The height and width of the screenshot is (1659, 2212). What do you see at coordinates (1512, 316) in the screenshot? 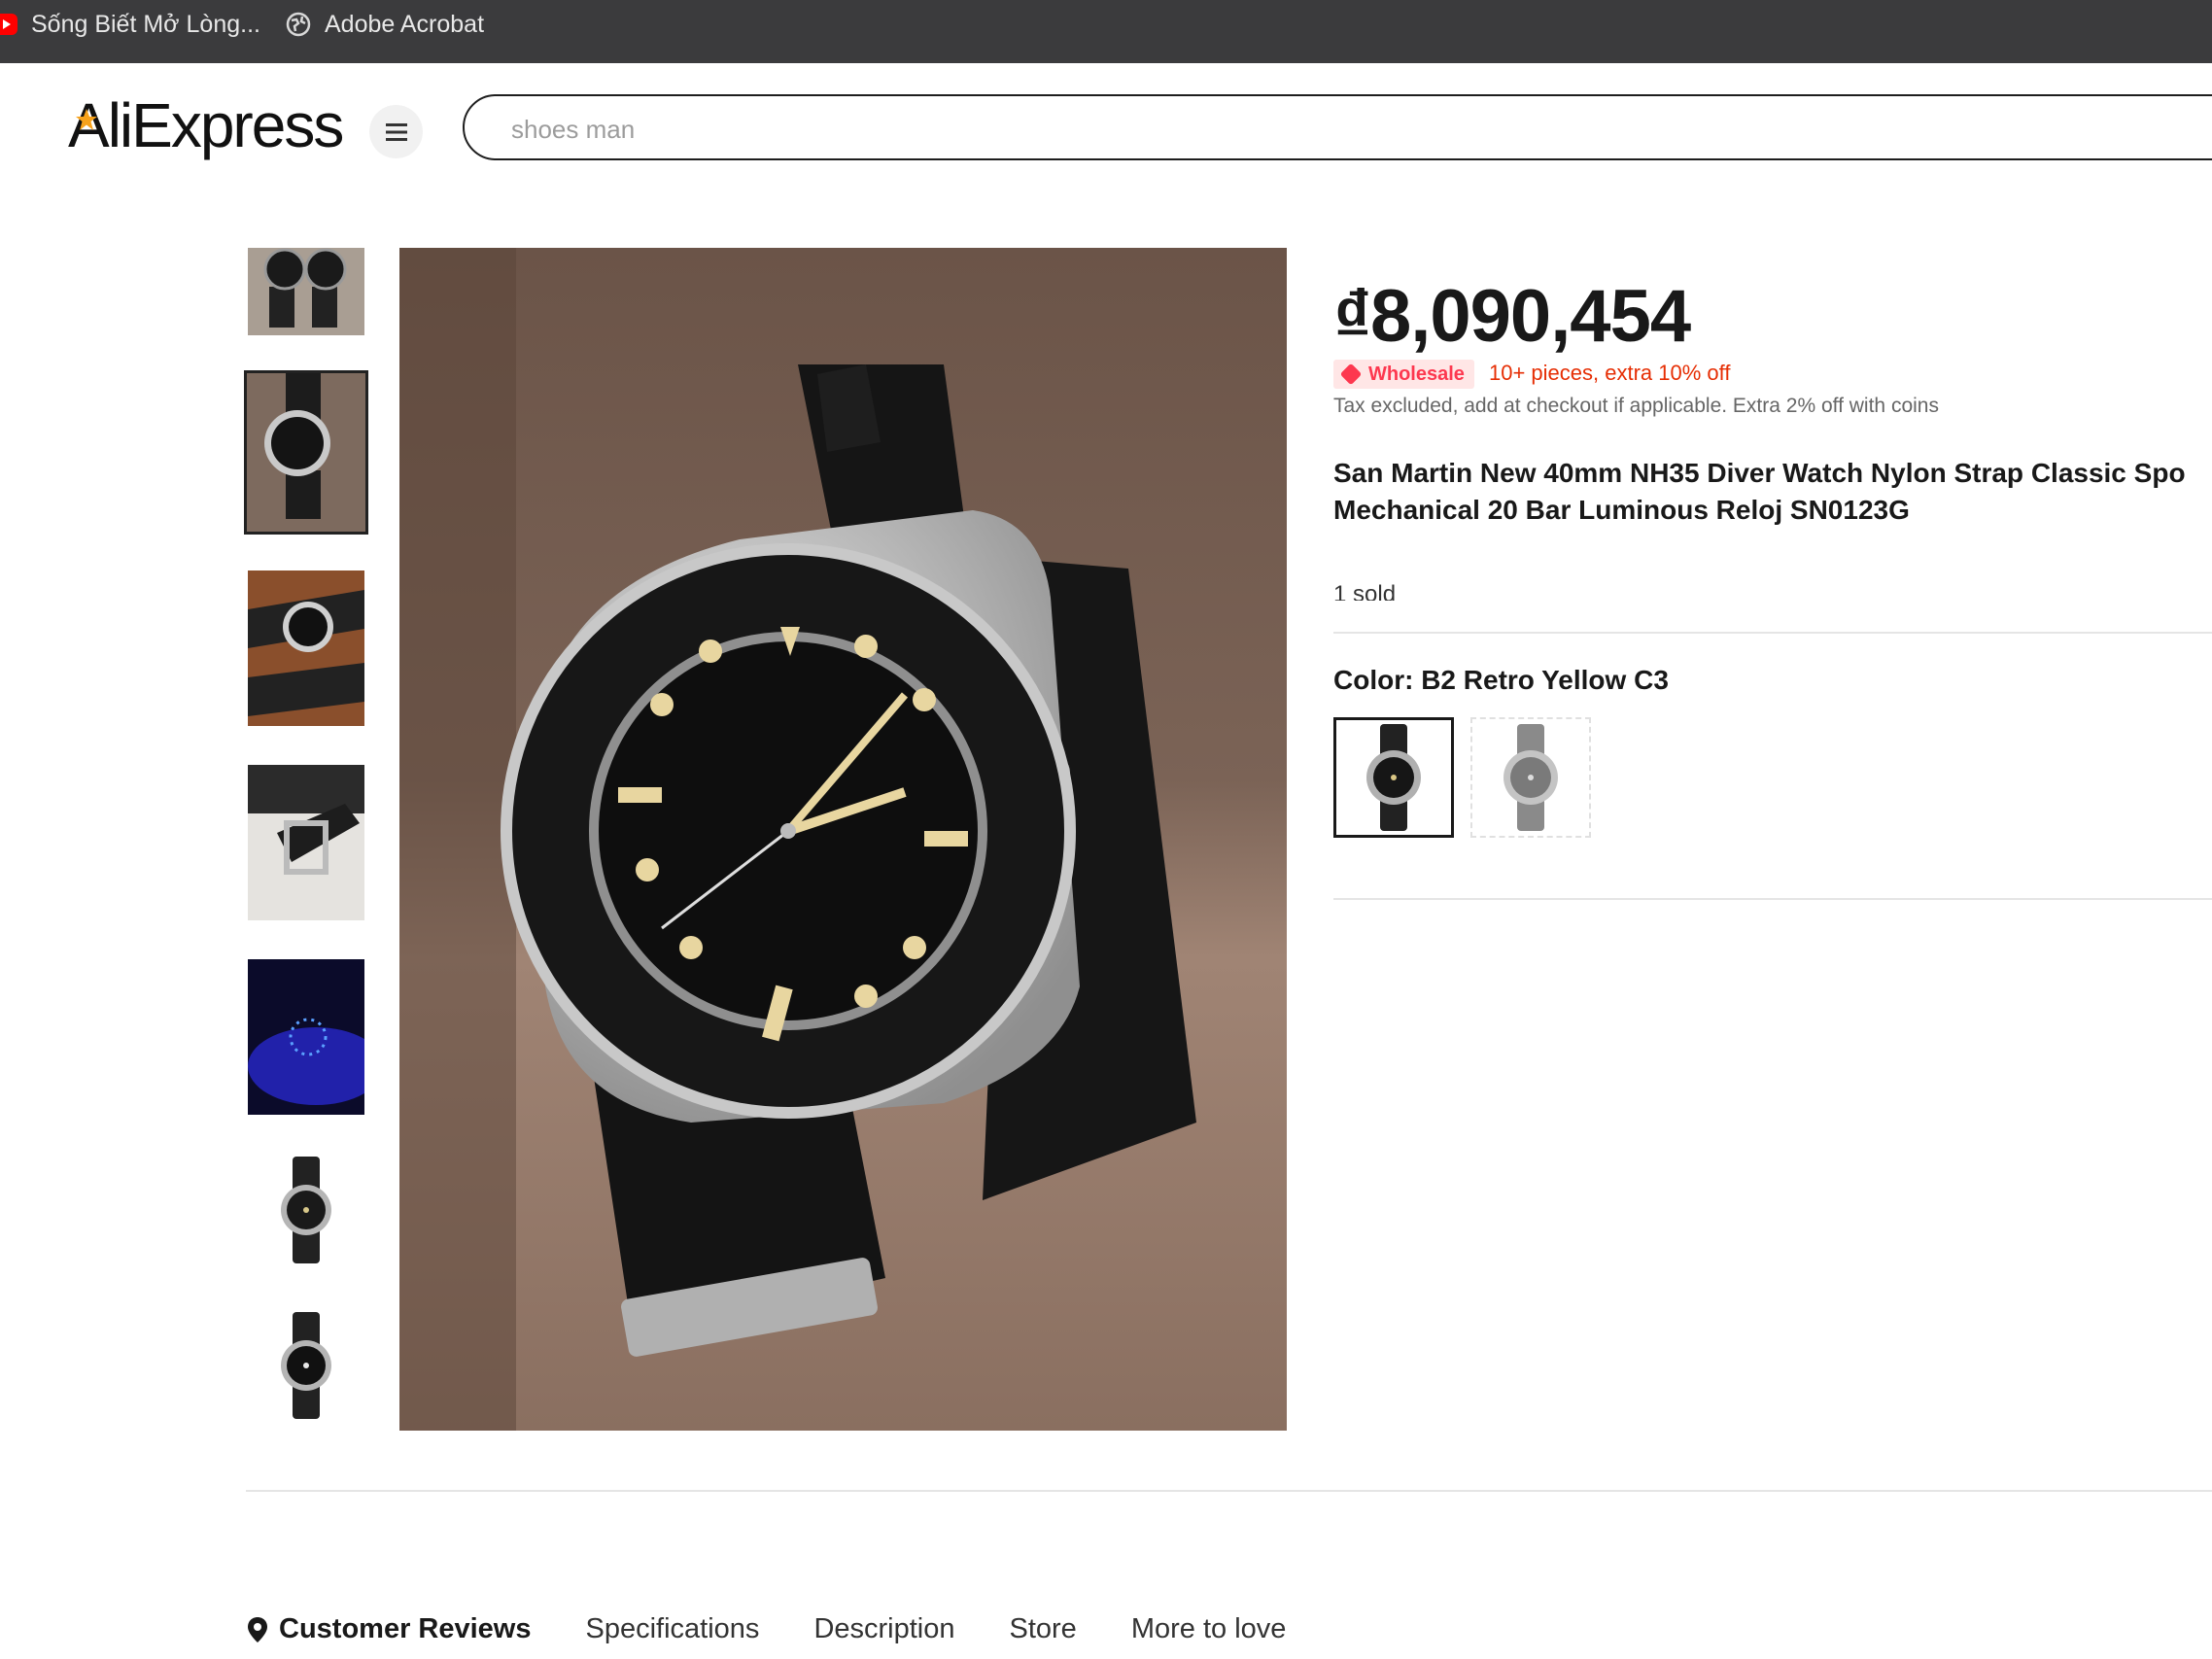
I see `product-price: ₫8,090,454` at bounding box center [1512, 316].